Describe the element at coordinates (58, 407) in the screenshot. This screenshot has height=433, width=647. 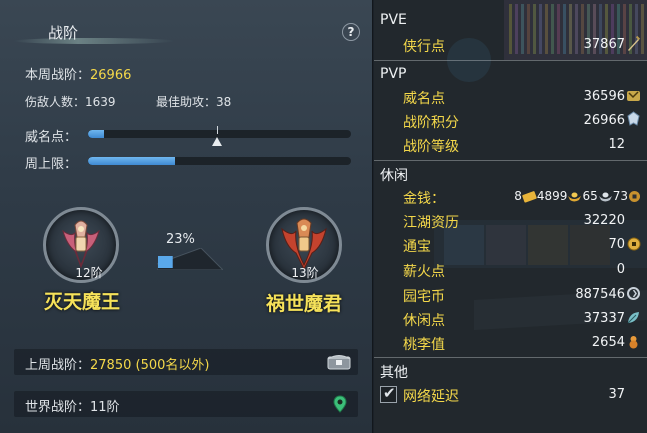
I see `world-rank-label: 世界战阶：` at that location.